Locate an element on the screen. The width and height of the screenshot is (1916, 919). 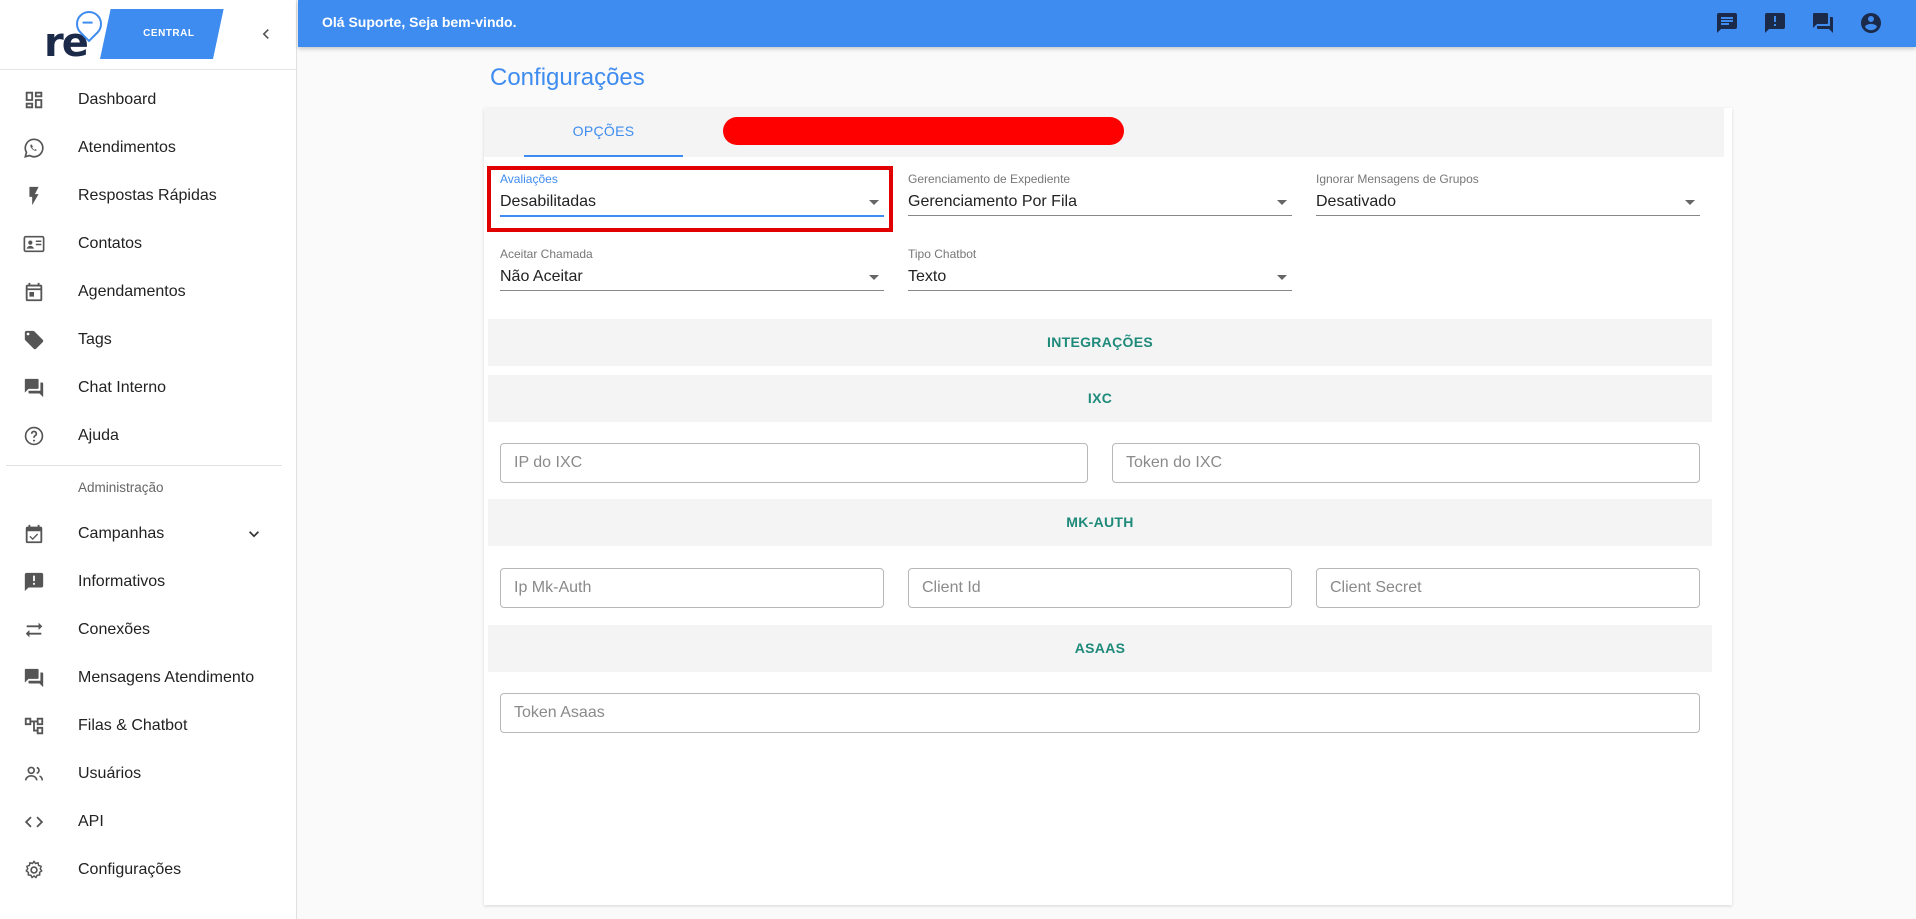
whatsapp-icon is located at coordinates (34, 148).